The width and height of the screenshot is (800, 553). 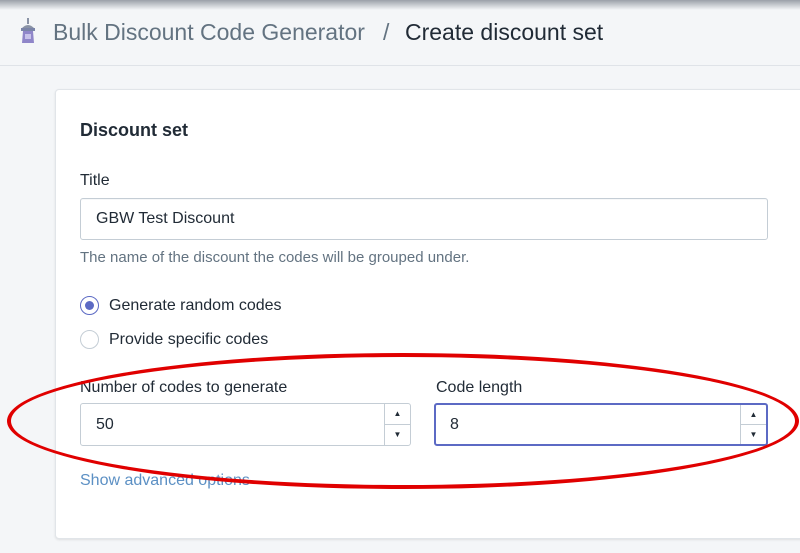 I want to click on app-logo-icon, so click(x=28, y=30).